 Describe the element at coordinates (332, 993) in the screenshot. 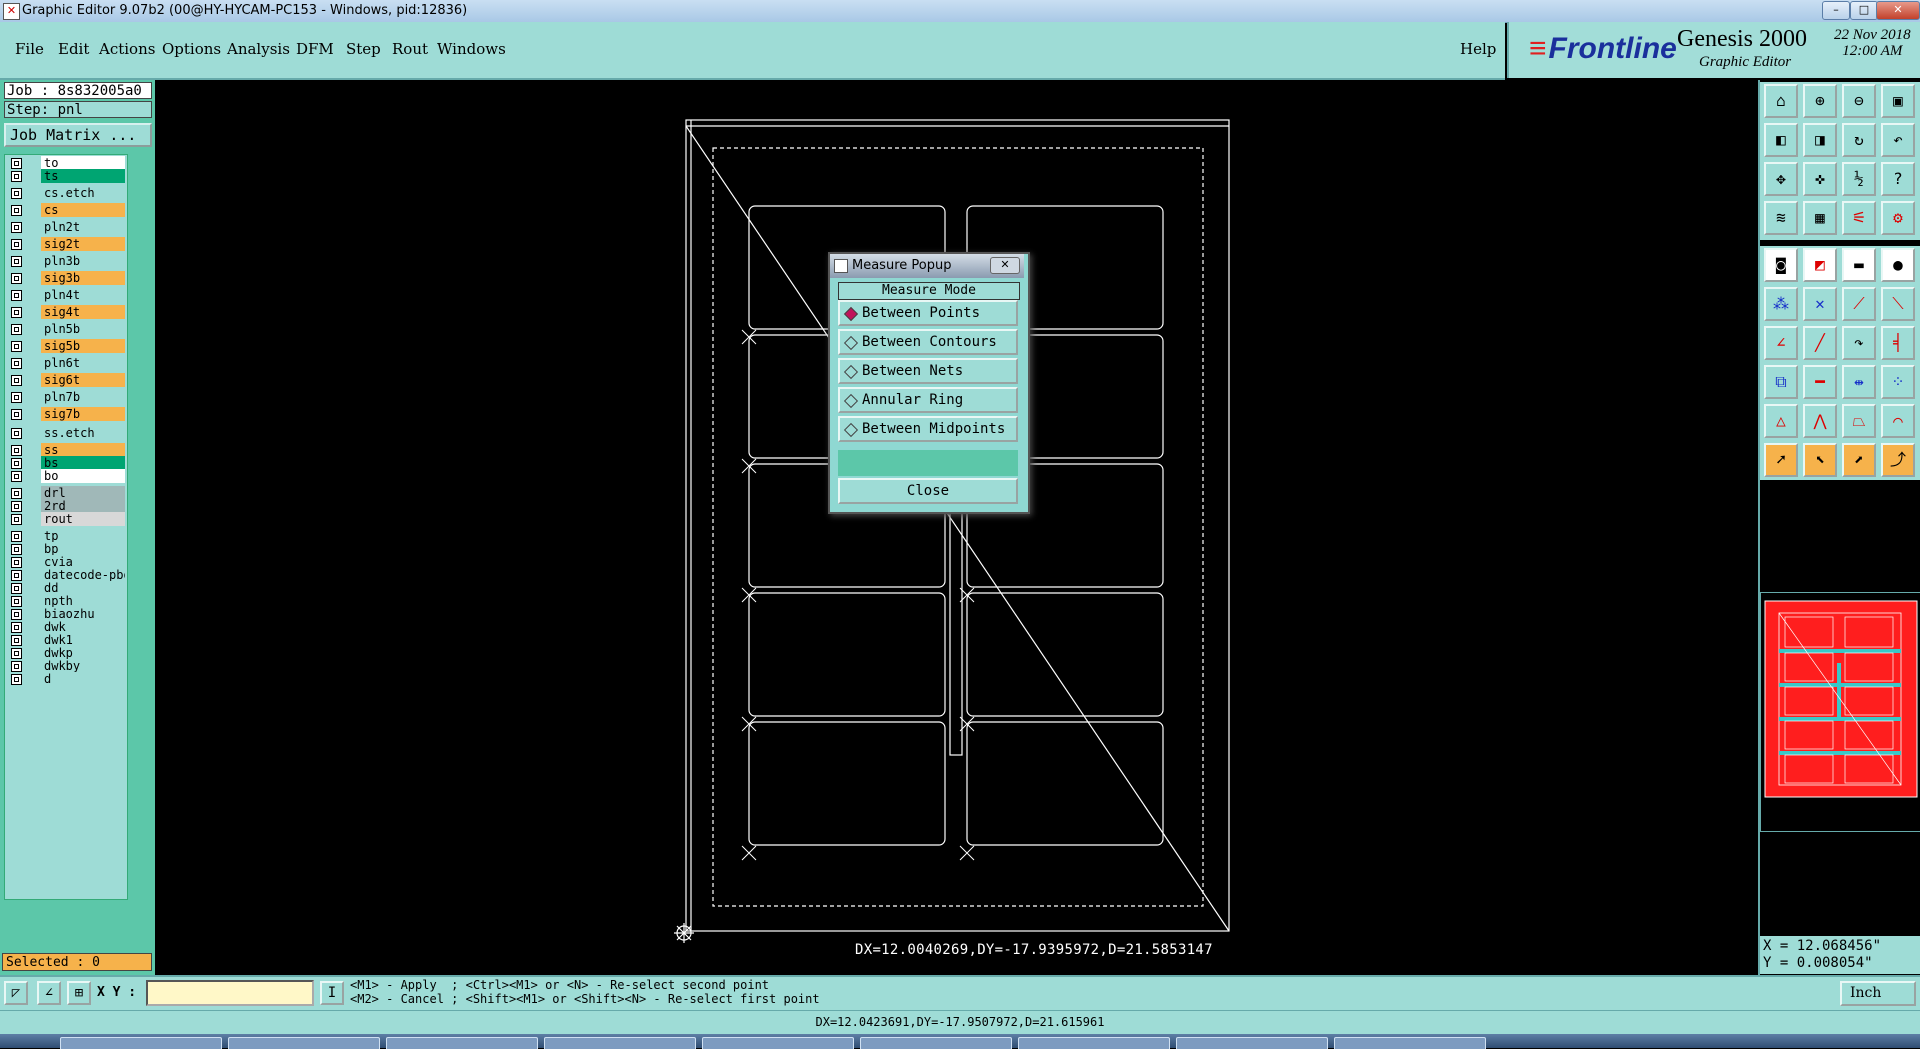

I see `info-icon: I` at that location.